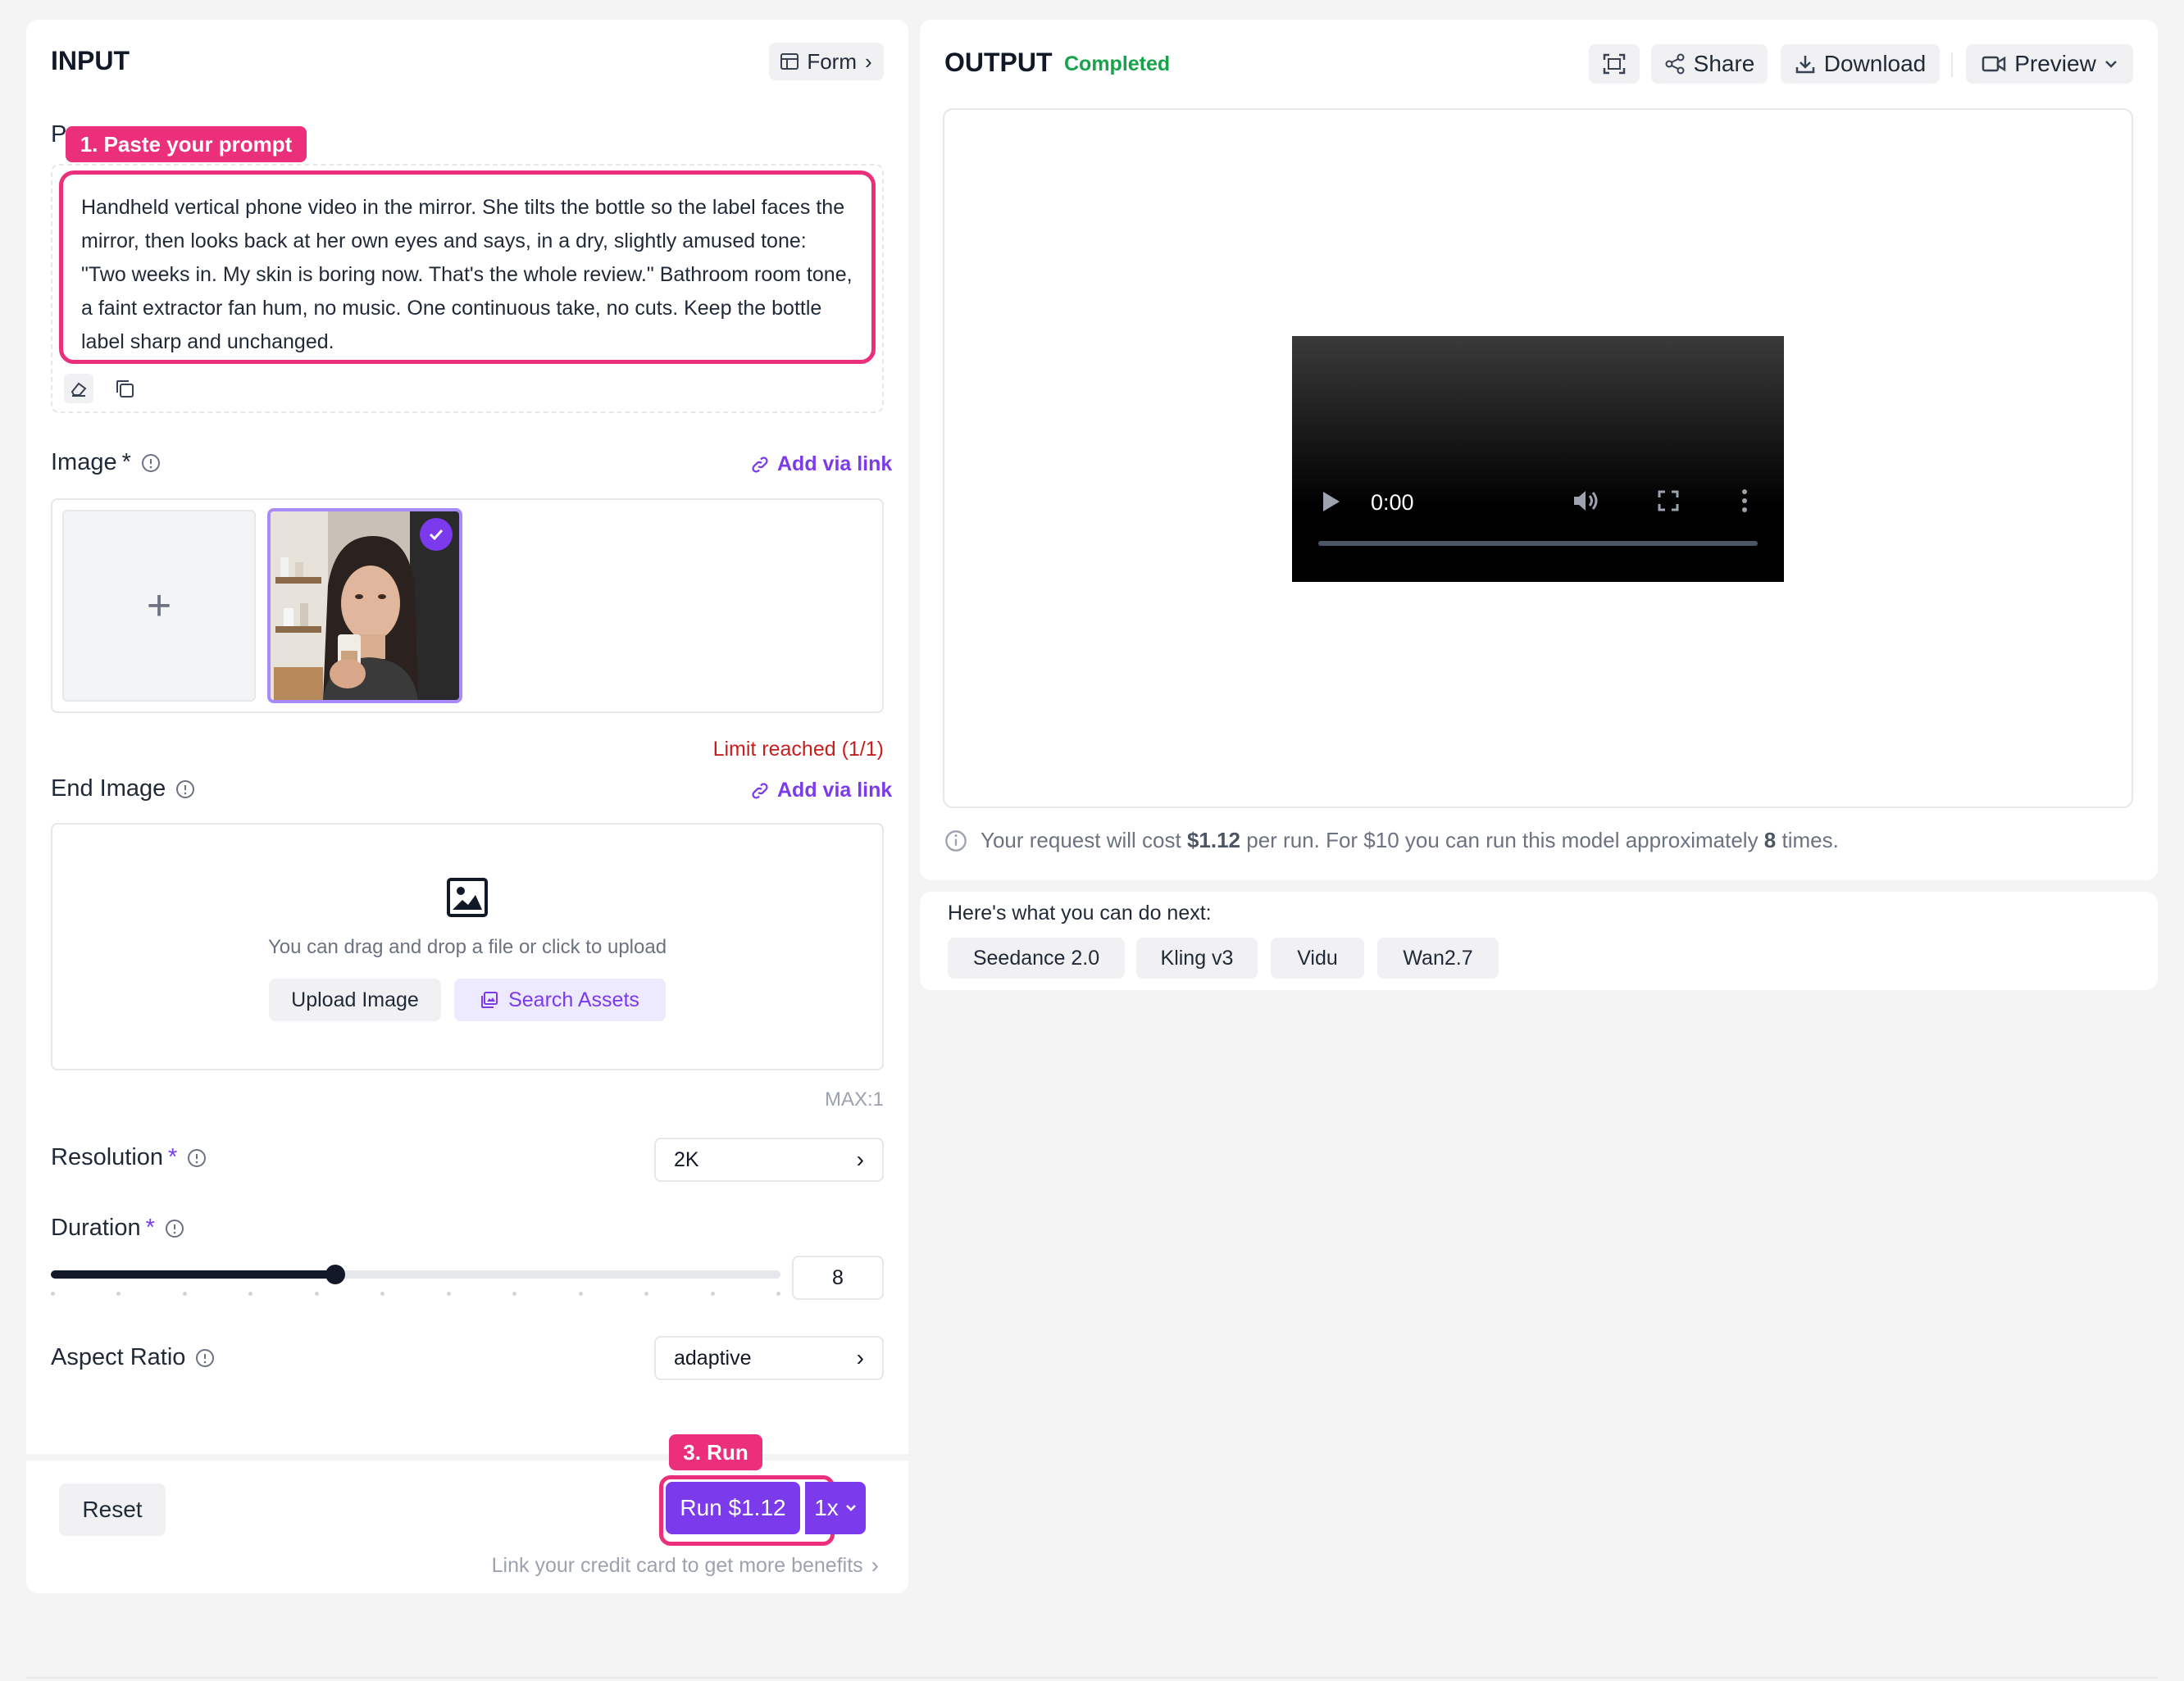 Image resolution: width=2184 pixels, height=1681 pixels. What do you see at coordinates (467, 1457) in the screenshot?
I see `footer-divider` at bounding box center [467, 1457].